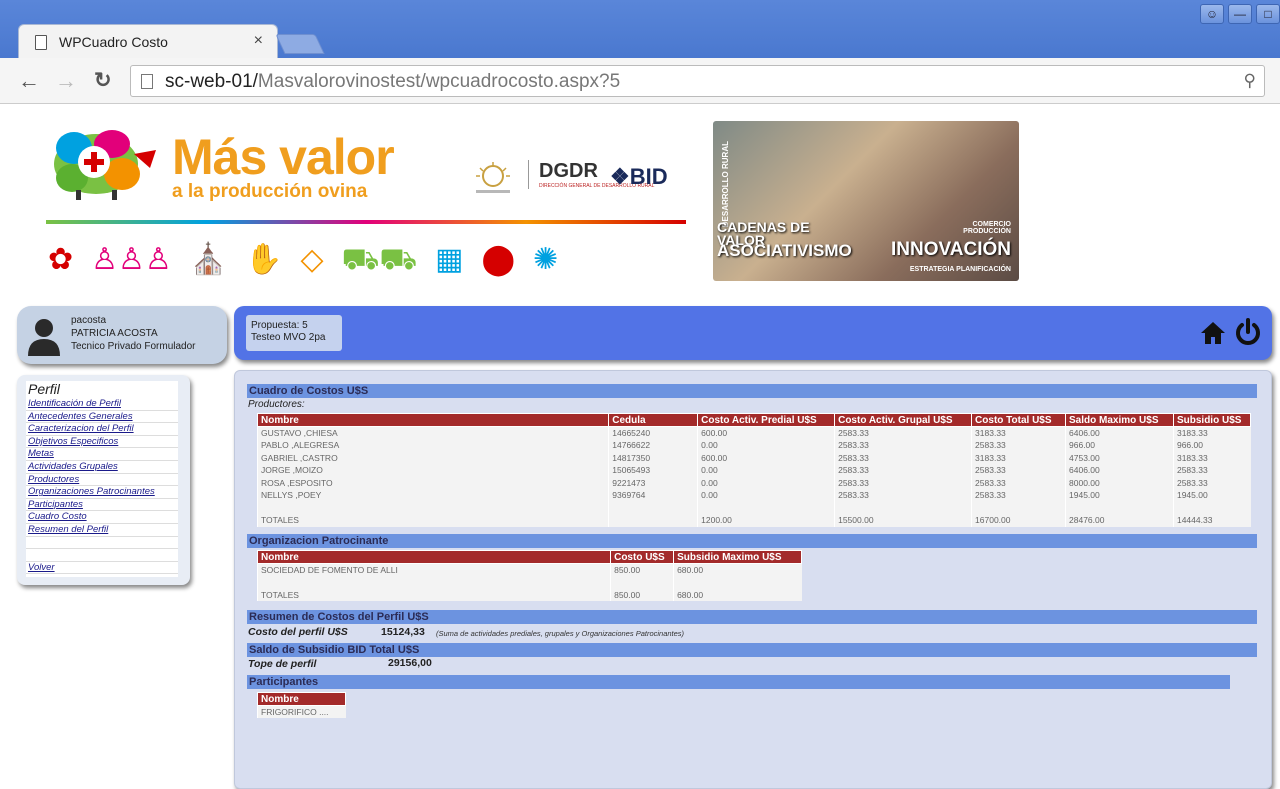 Image resolution: width=1280 pixels, height=789 pixels. I want to click on sidebar-item-productores: Productores, so click(102, 480).